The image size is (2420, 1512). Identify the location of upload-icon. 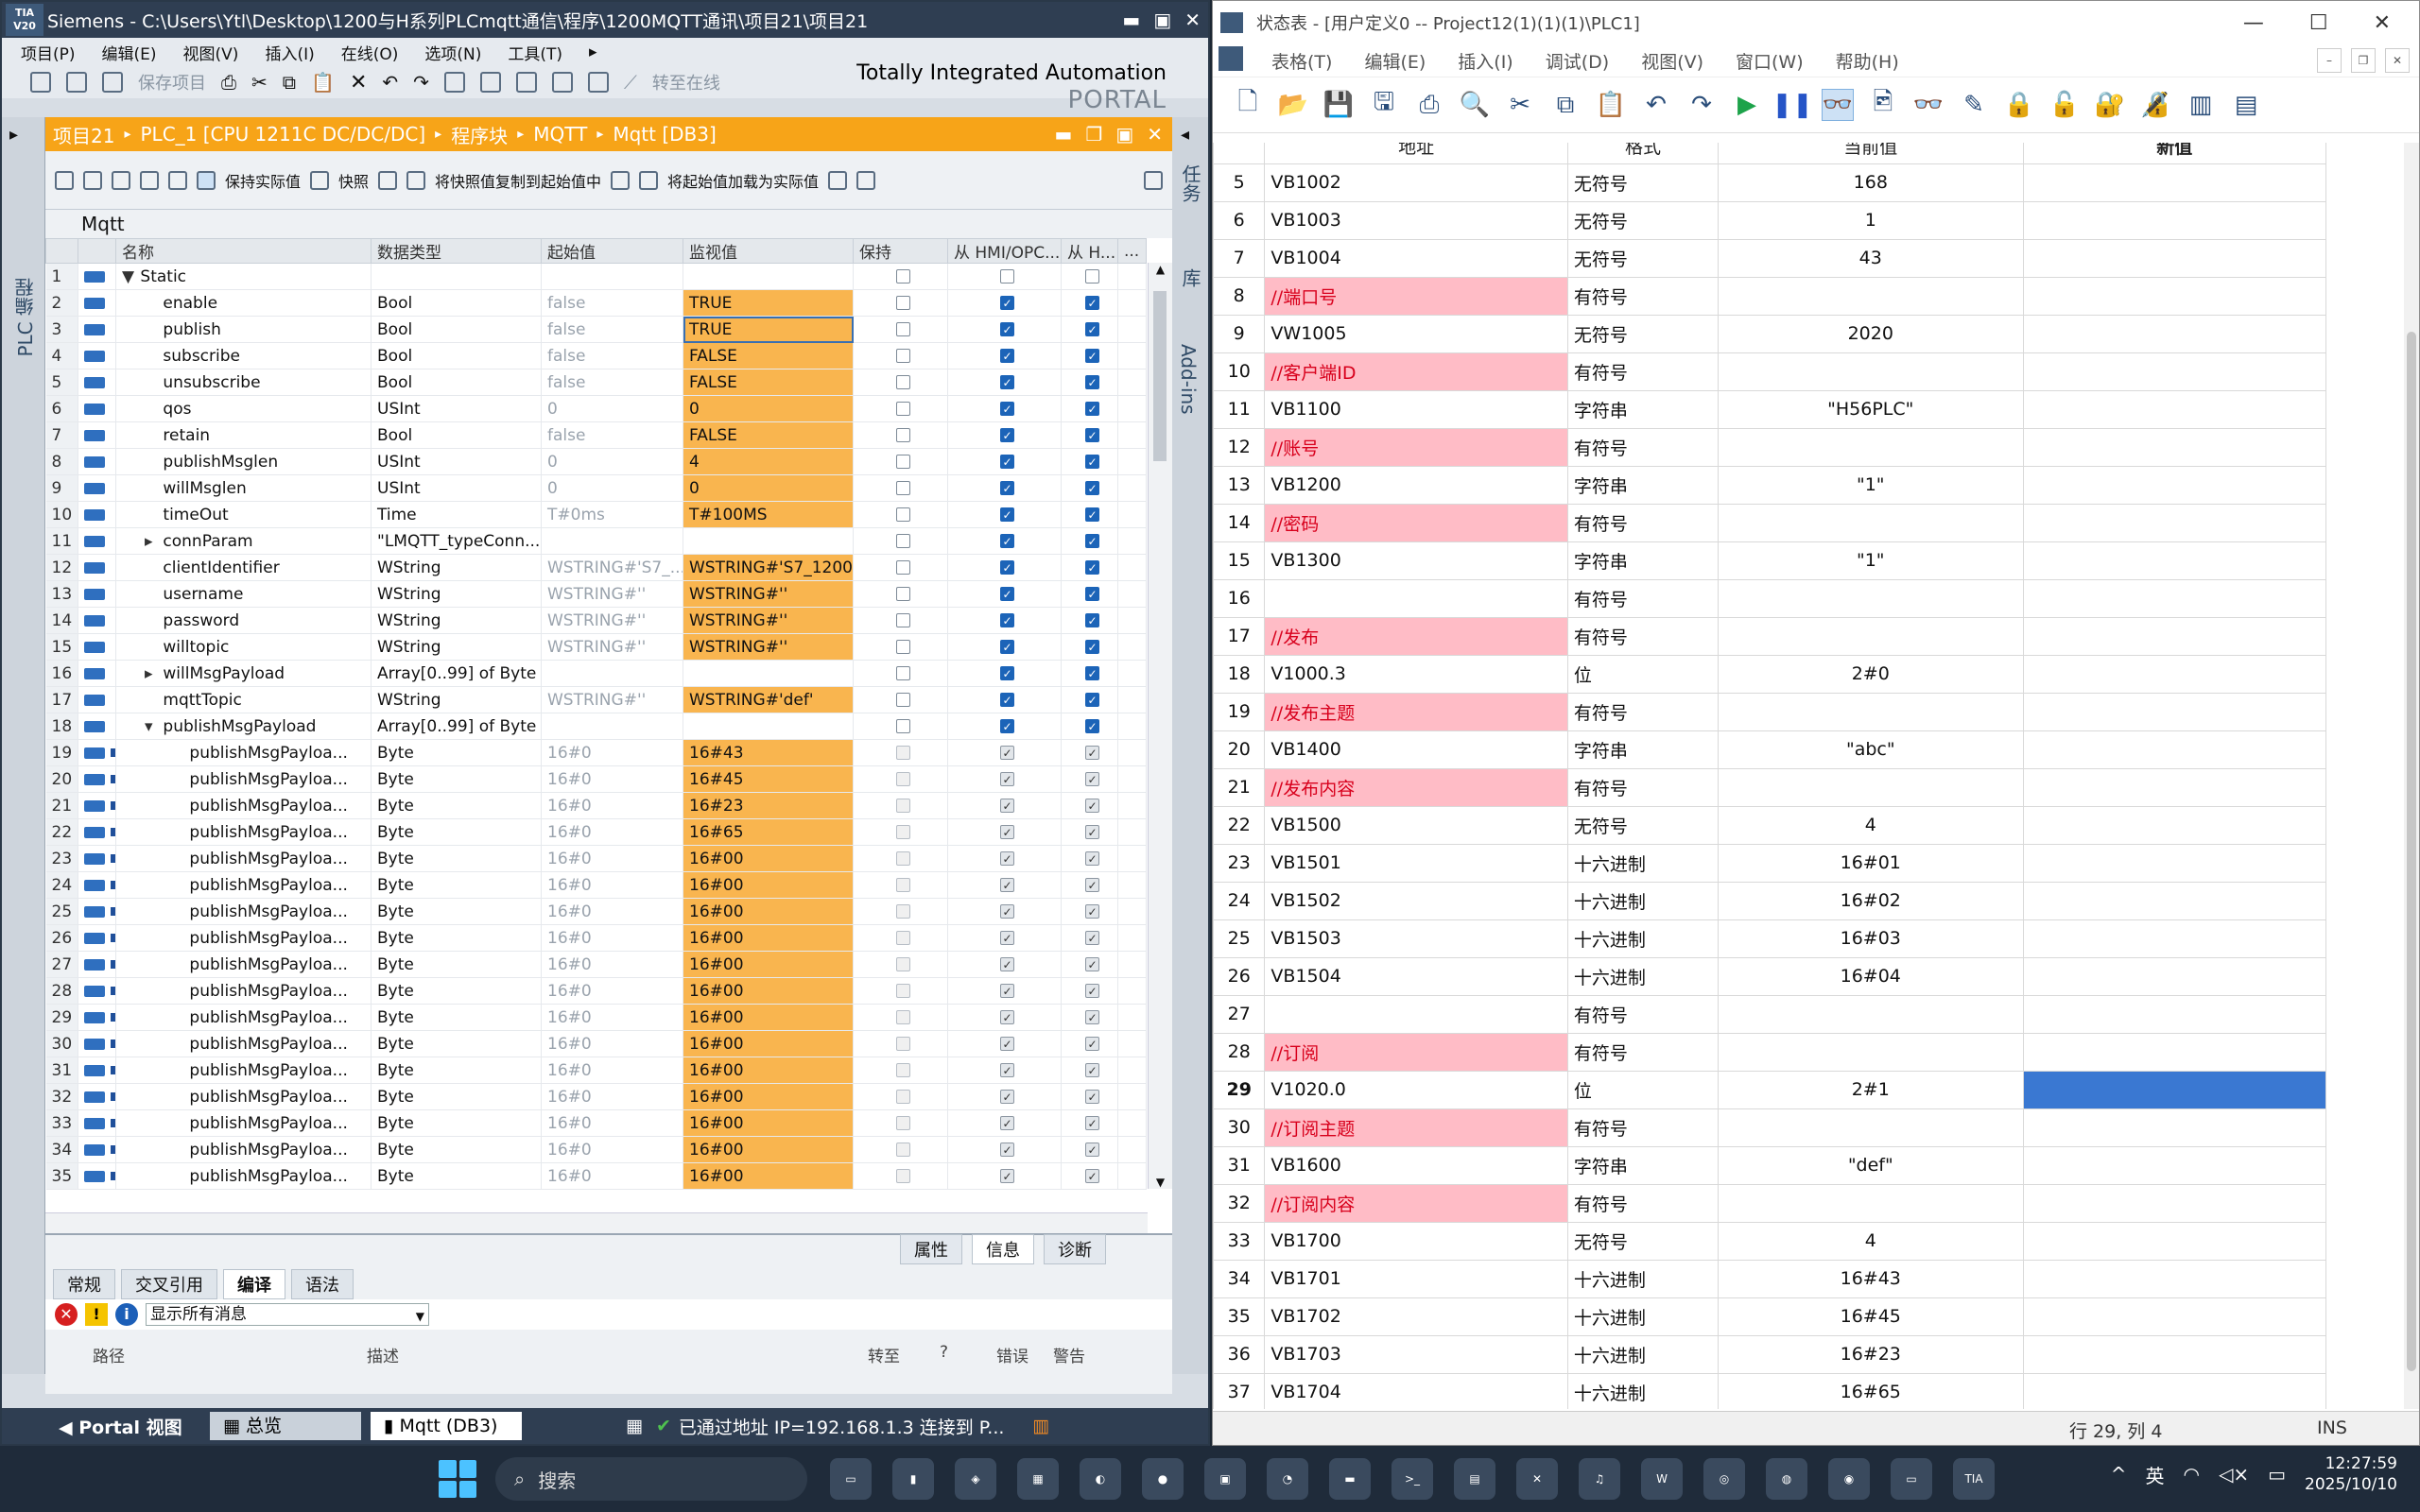
(526, 82).